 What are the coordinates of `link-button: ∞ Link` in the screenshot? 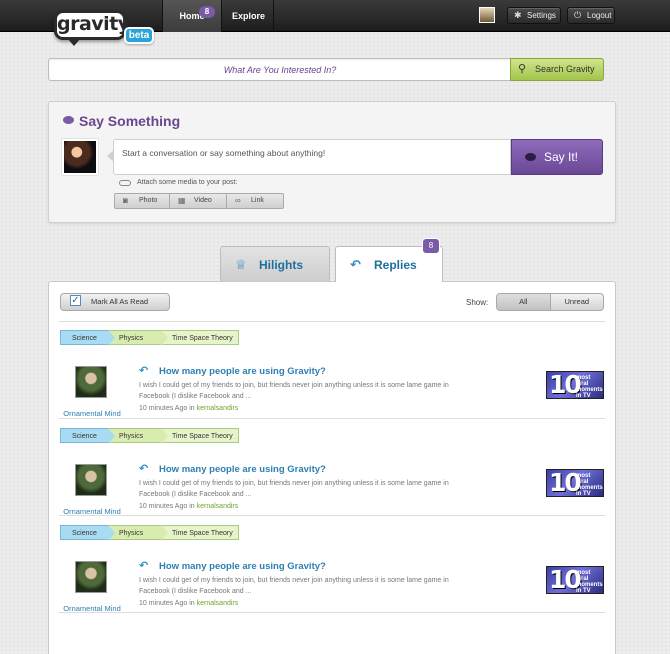 It's located at (255, 201).